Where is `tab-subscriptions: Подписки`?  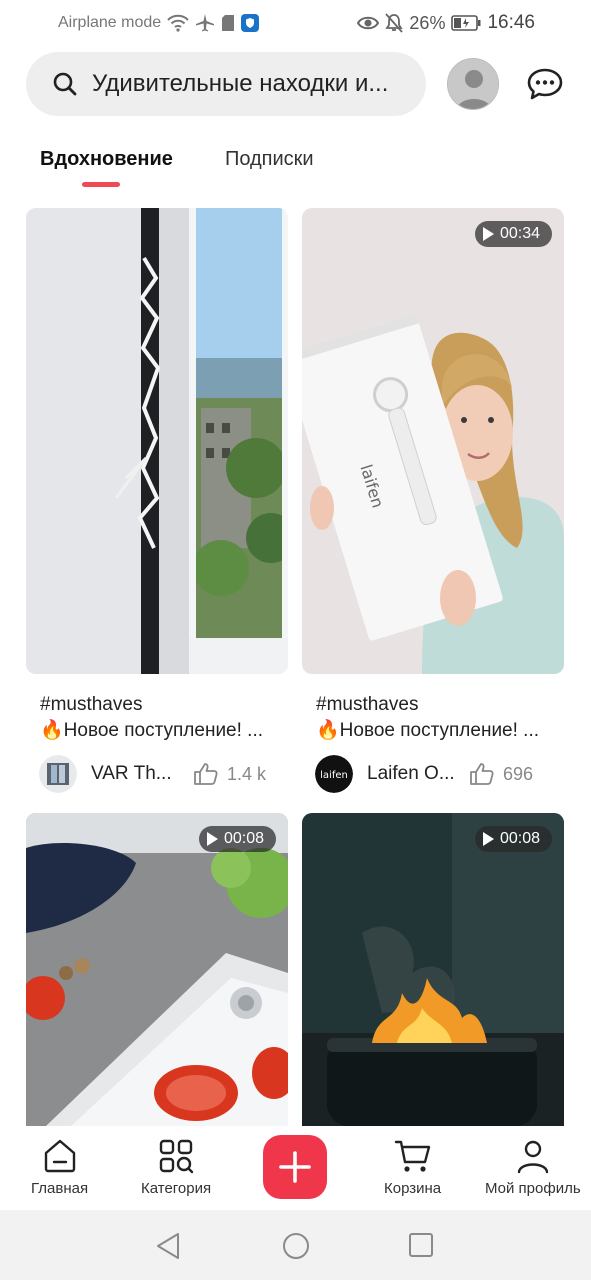
tab-subscriptions: Подписки is located at coordinates (269, 170).